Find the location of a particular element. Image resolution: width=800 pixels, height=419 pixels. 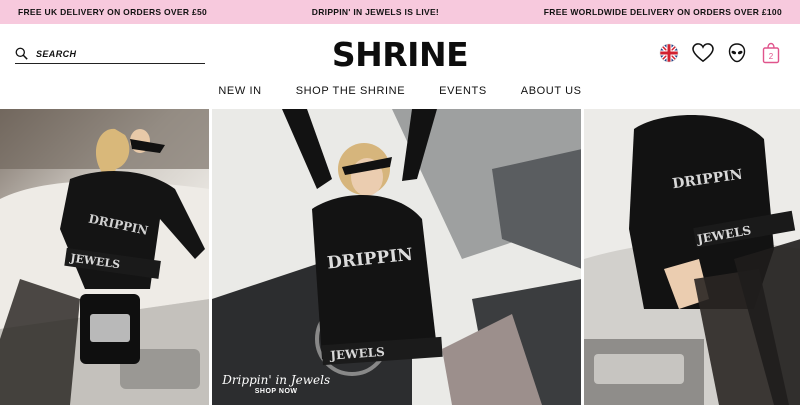

promo-uk-delivery: FREE UK DELIVERY ON ORDERS OVER £50 is located at coordinates (113, 12).